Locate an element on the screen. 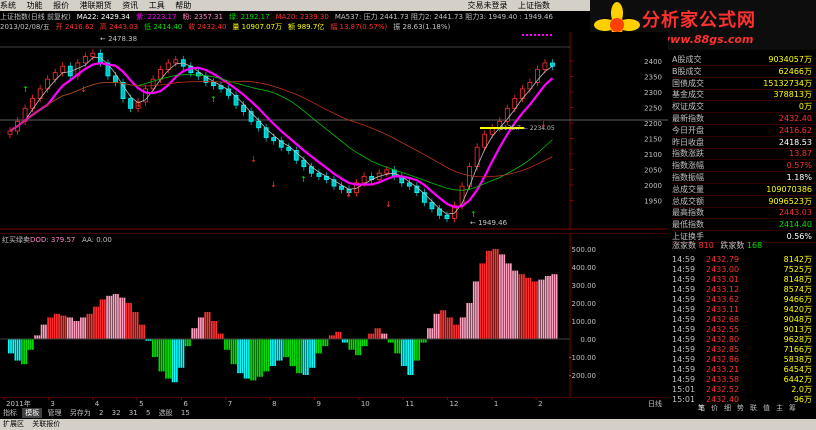 This screenshot has height=430, width=816. extension-area-button: 扩展区 is located at coordinates (13, 424).